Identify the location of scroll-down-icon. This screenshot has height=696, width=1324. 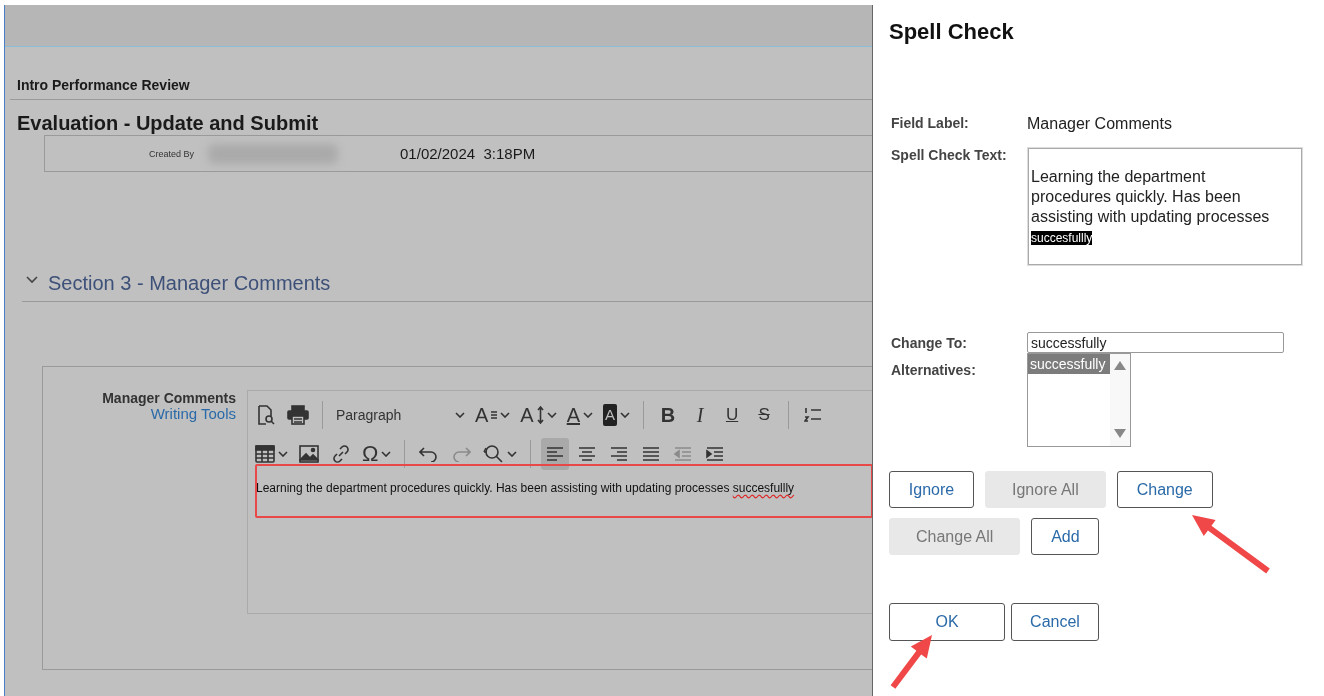
(1120, 433).